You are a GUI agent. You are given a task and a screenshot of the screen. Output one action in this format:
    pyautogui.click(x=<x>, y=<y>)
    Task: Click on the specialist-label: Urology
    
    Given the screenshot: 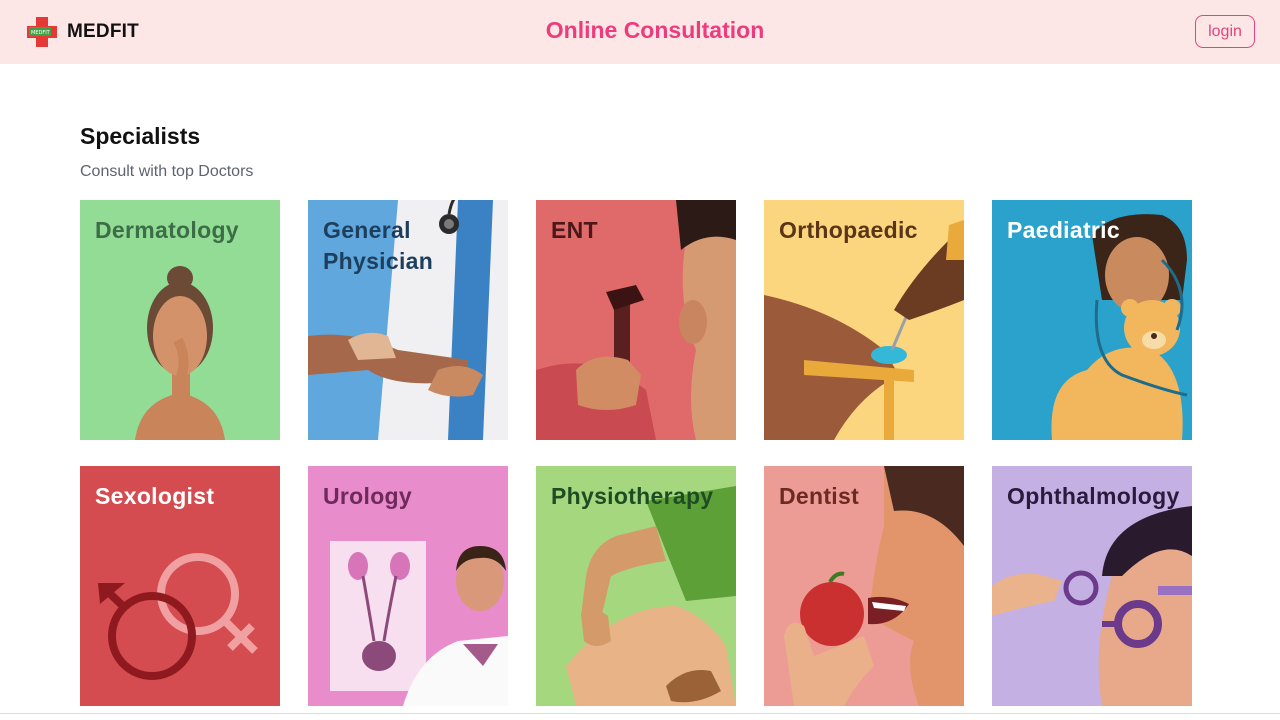 What is the action you would take?
    pyautogui.click(x=367, y=496)
    